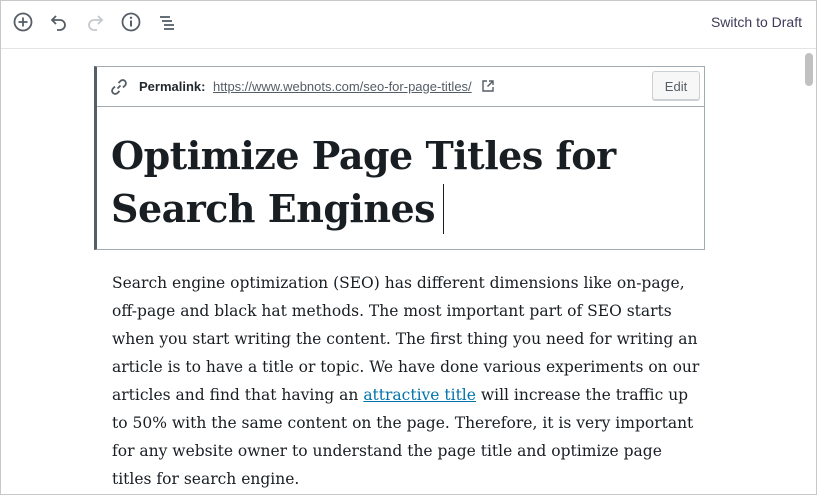  What do you see at coordinates (444, 209) in the screenshot?
I see `text-cursor` at bounding box center [444, 209].